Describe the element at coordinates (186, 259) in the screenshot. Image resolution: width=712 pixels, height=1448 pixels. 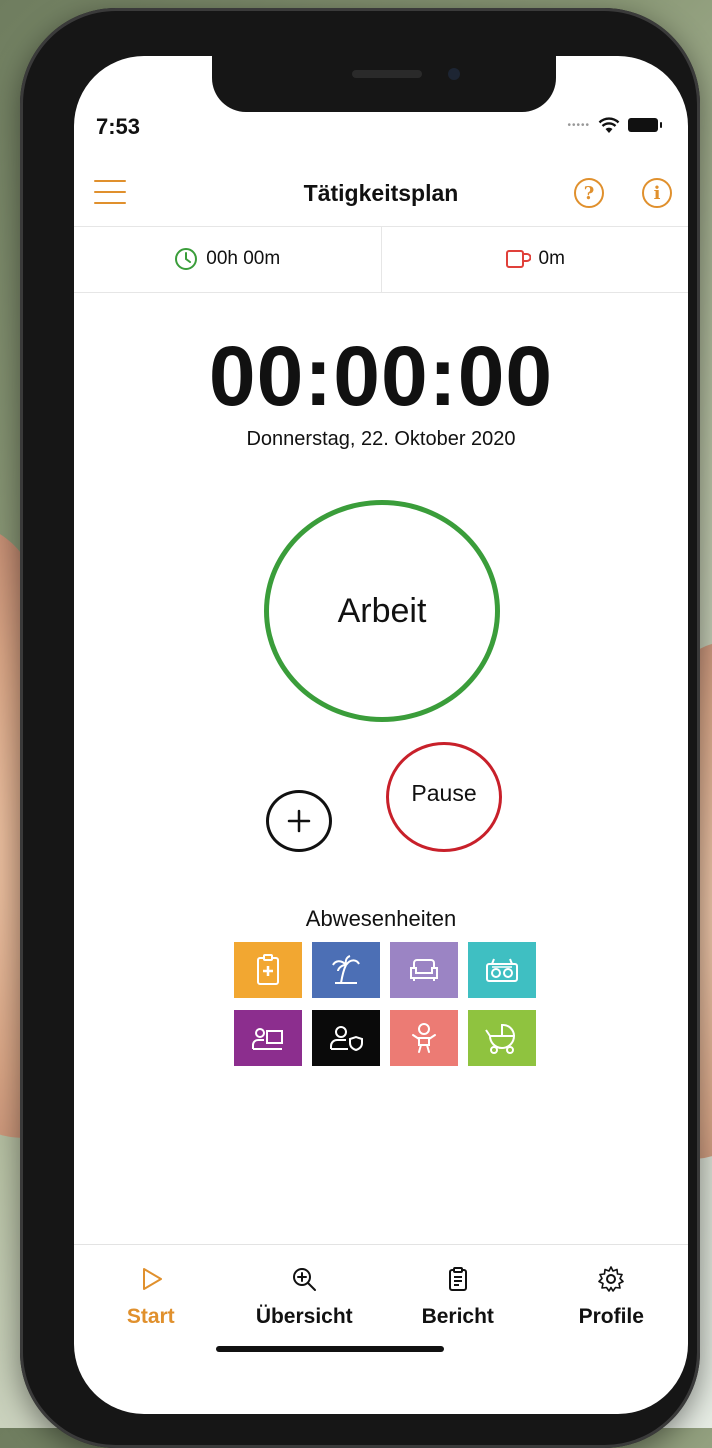
I see `clock-icon` at that location.